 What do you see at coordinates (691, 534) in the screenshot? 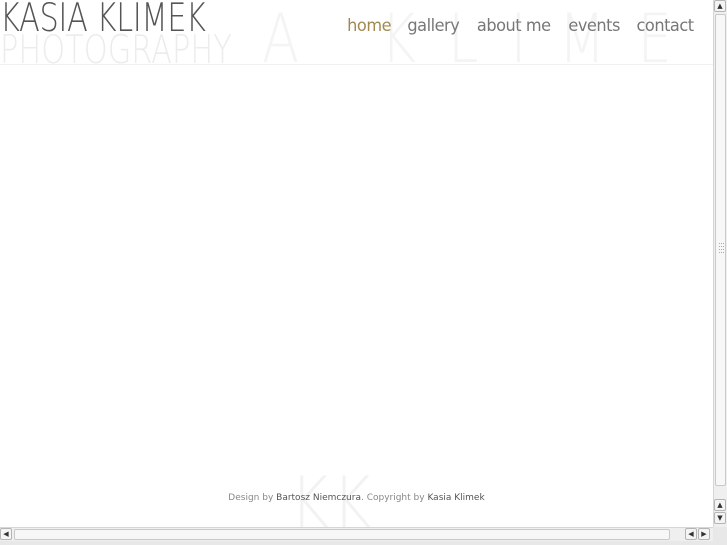
I see `scroll-left-button-right: ◀` at bounding box center [691, 534].